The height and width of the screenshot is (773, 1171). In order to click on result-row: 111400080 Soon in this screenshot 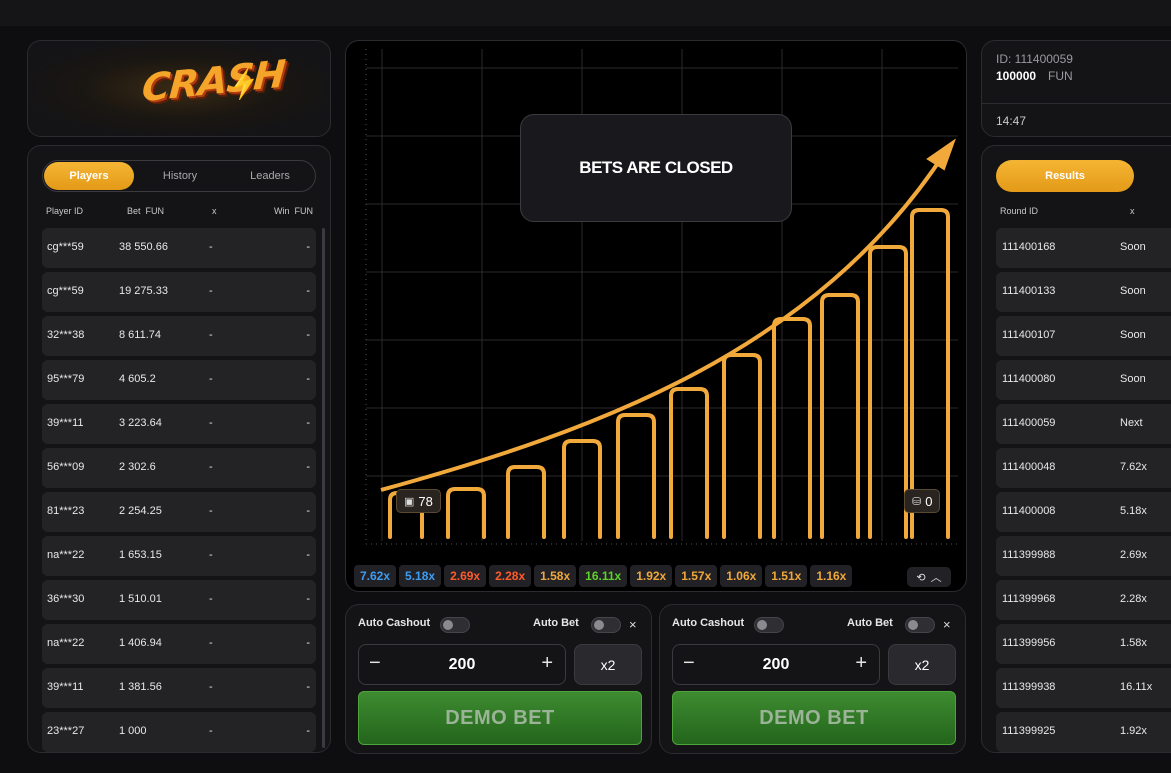, I will do `click(1083, 380)`.